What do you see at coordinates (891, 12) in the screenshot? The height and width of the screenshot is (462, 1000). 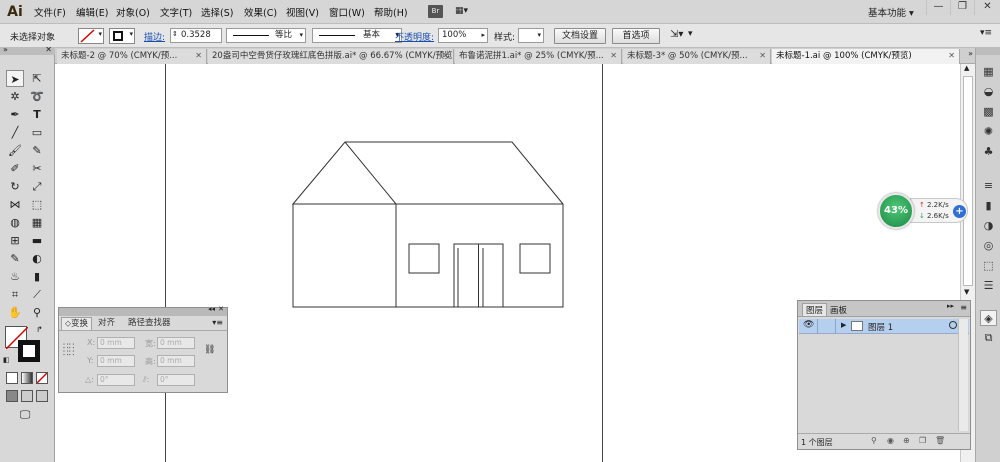 I see `workspace-switcher: 基本功能 ▾` at bounding box center [891, 12].